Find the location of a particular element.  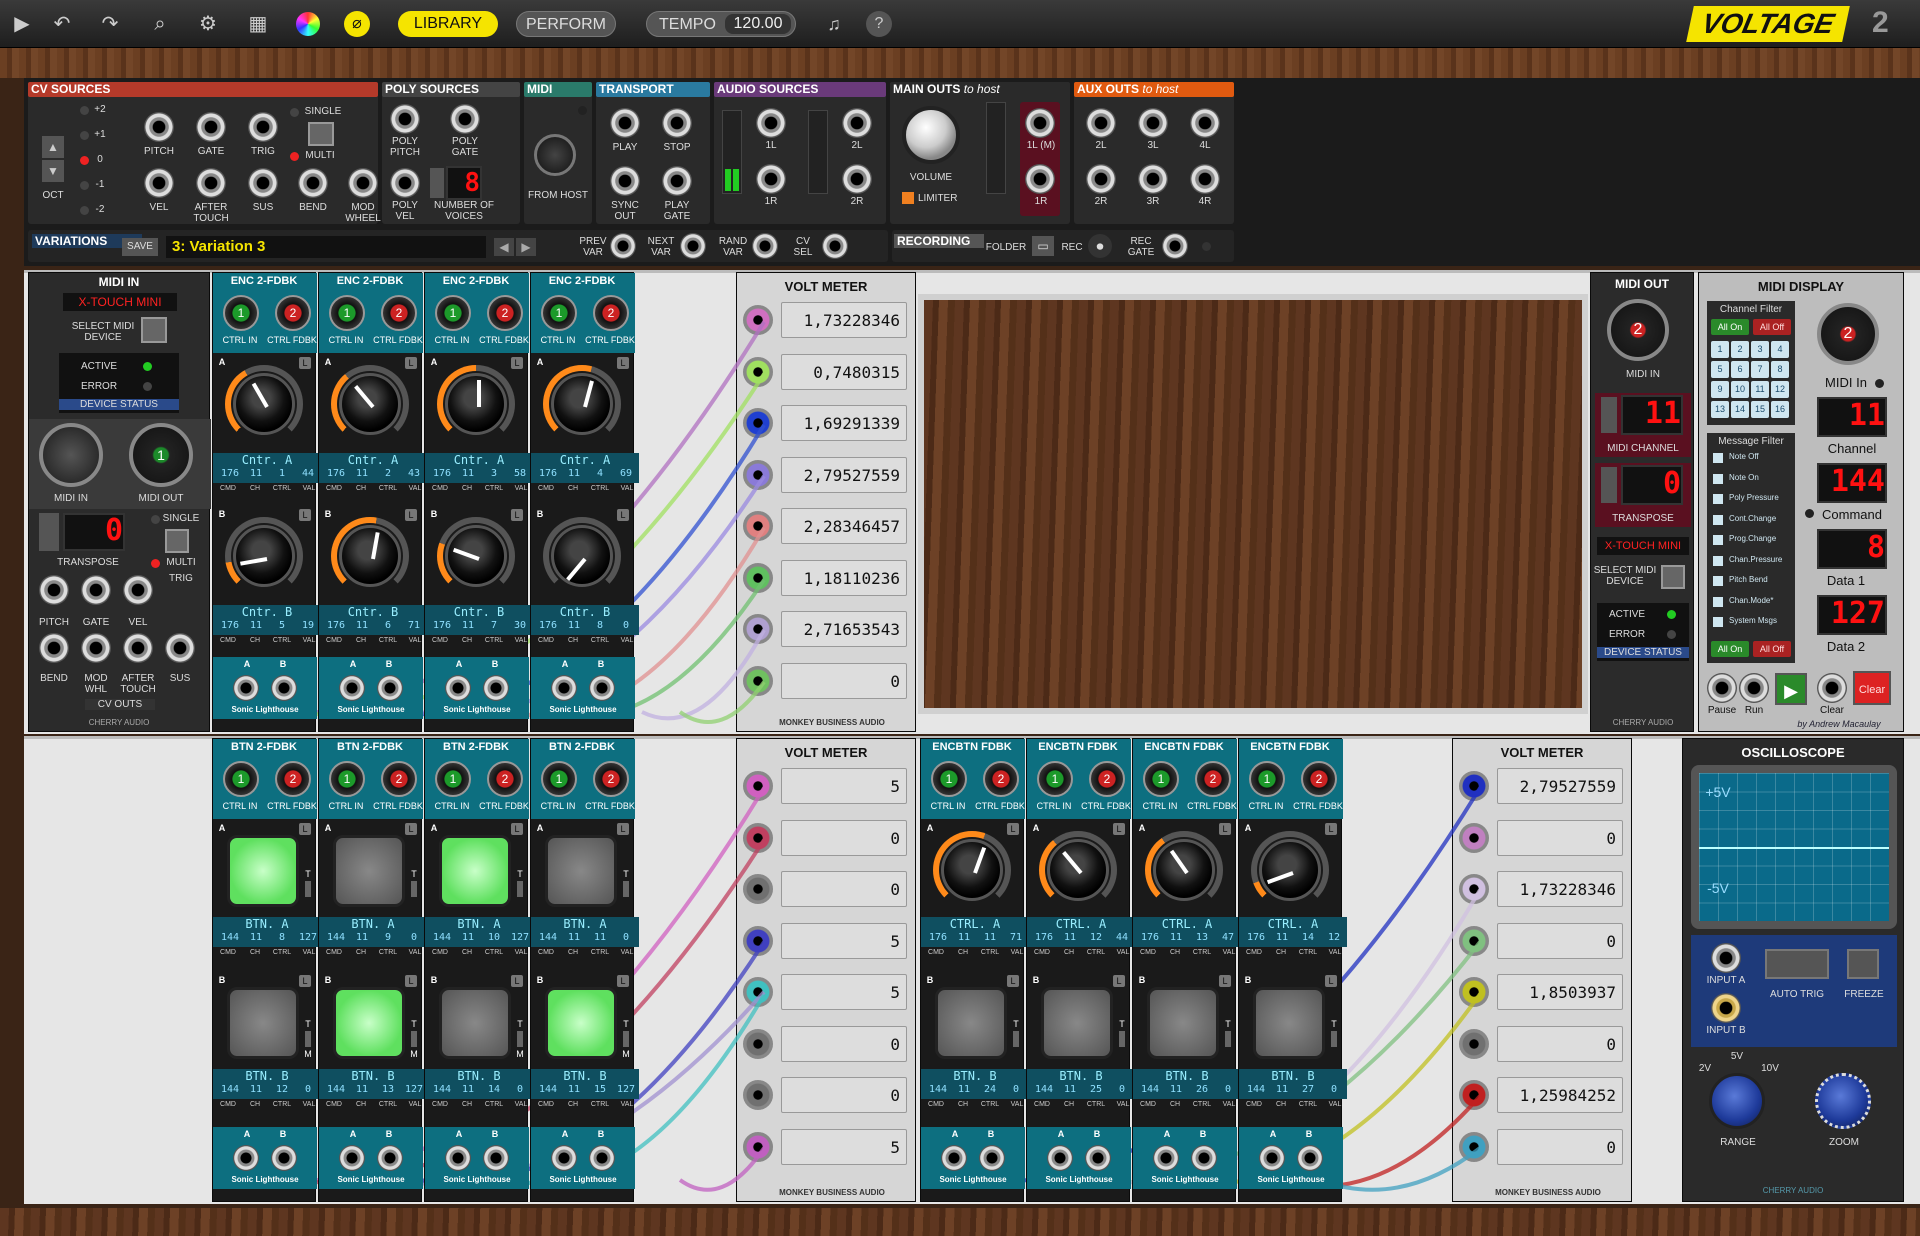

input-b-jack is located at coordinates (1726, 1008).